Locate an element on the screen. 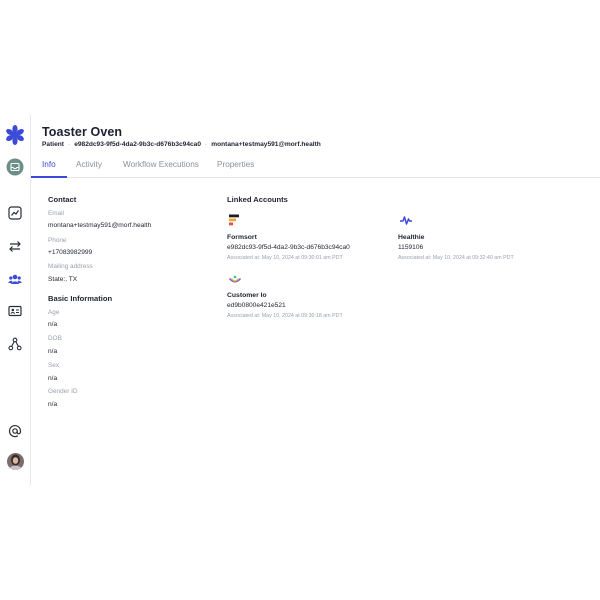 The height and width of the screenshot is (600, 600). transfer-icon is located at coordinates (15, 246).